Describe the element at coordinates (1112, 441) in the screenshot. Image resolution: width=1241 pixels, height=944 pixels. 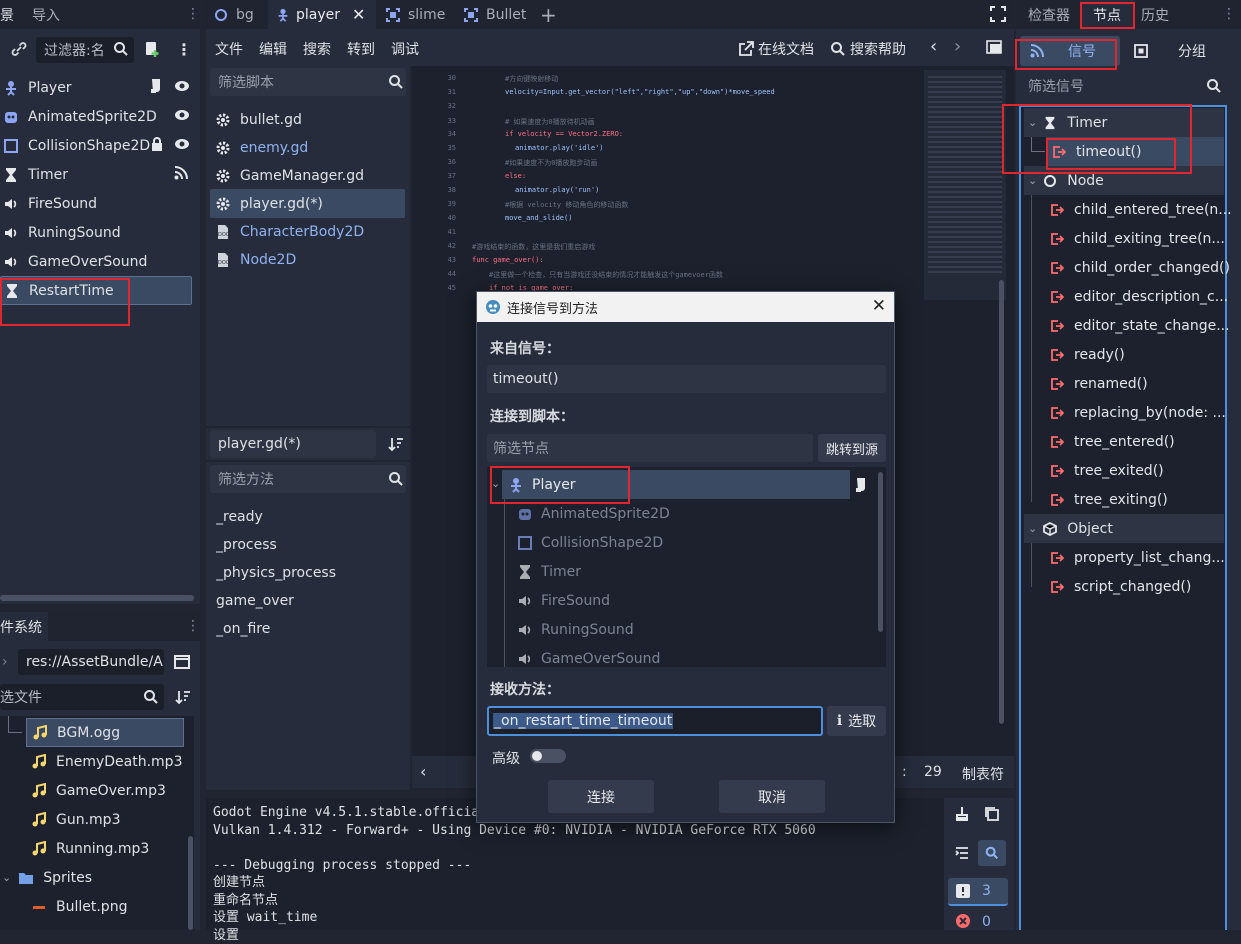
I see `signal-tree-entered: tree_entered()` at that location.